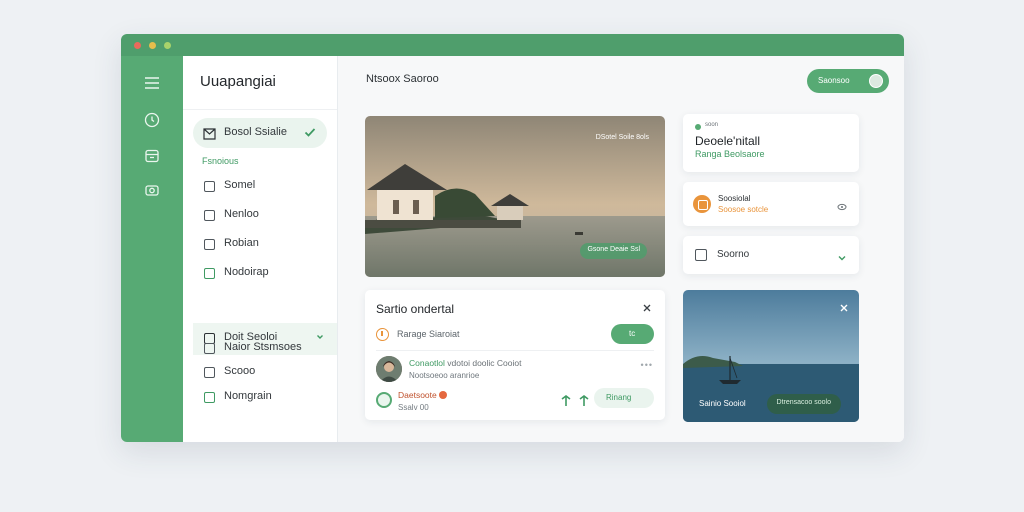 This screenshot has width=1024, height=512. What do you see at coordinates (241, 214) in the screenshot?
I see `sidebar-item-label: Nenloo` at bounding box center [241, 214].